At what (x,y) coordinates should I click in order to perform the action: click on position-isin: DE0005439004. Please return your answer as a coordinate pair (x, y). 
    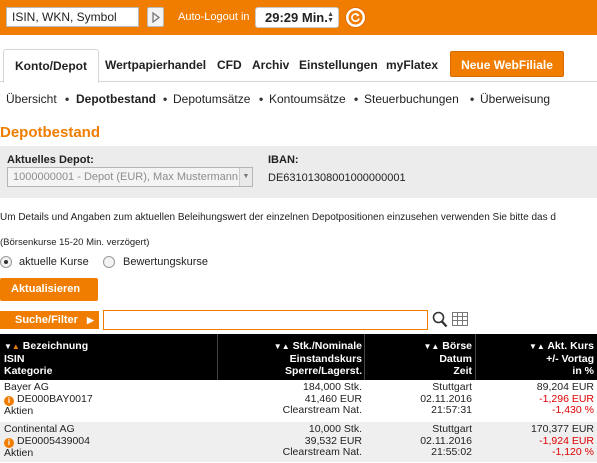
    Looking at the image, I should click on (53, 440).